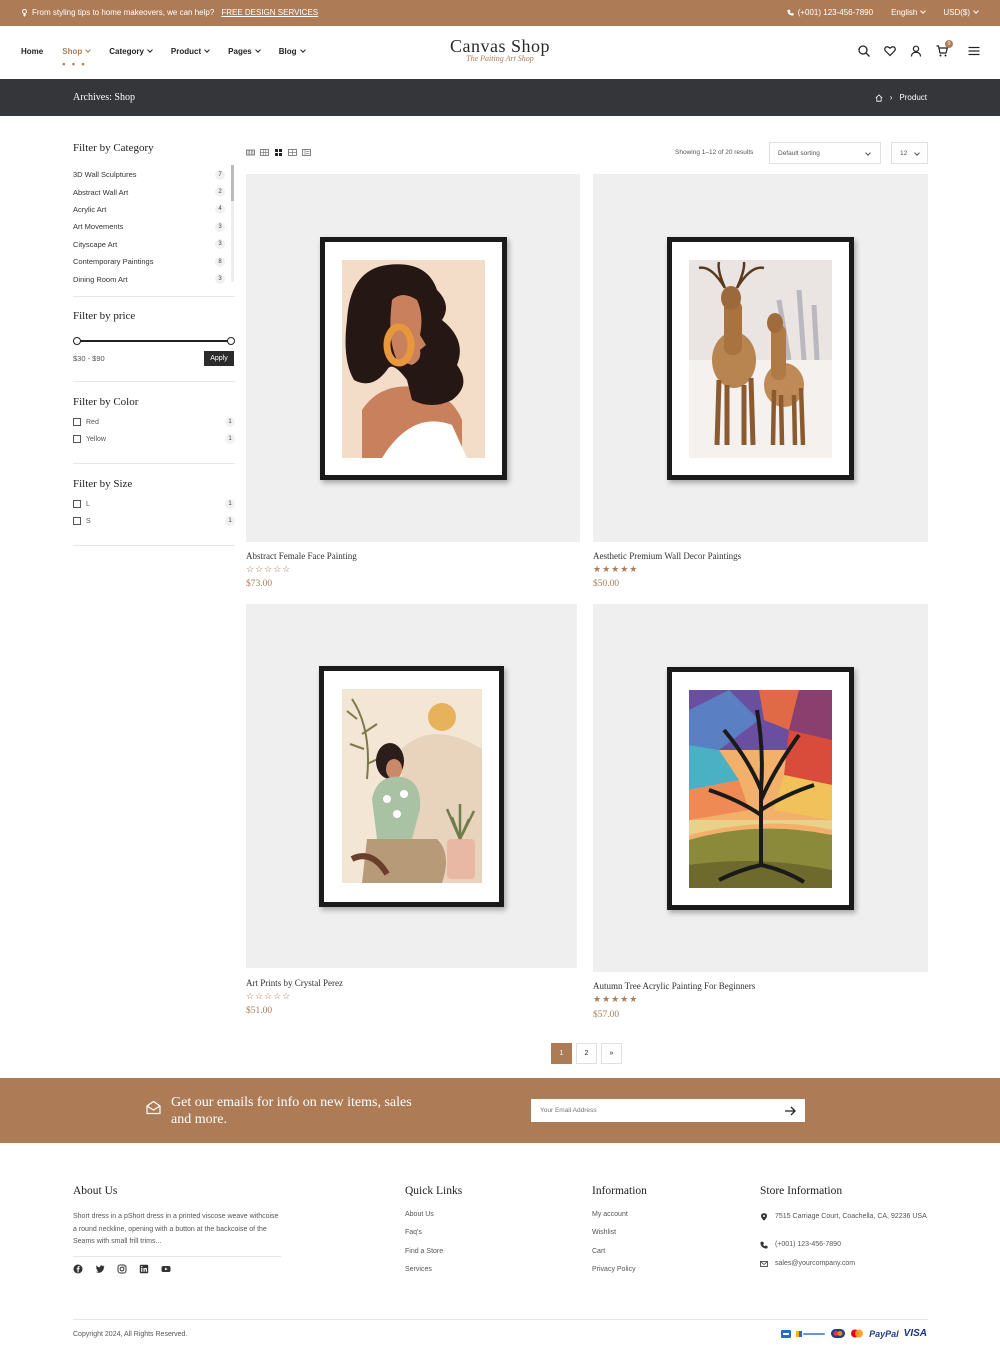 This screenshot has height=1351, width=1000. Describe the element at coordinates (250, 152) in the screenshot. I see `grid-view-5-icon` at that location.